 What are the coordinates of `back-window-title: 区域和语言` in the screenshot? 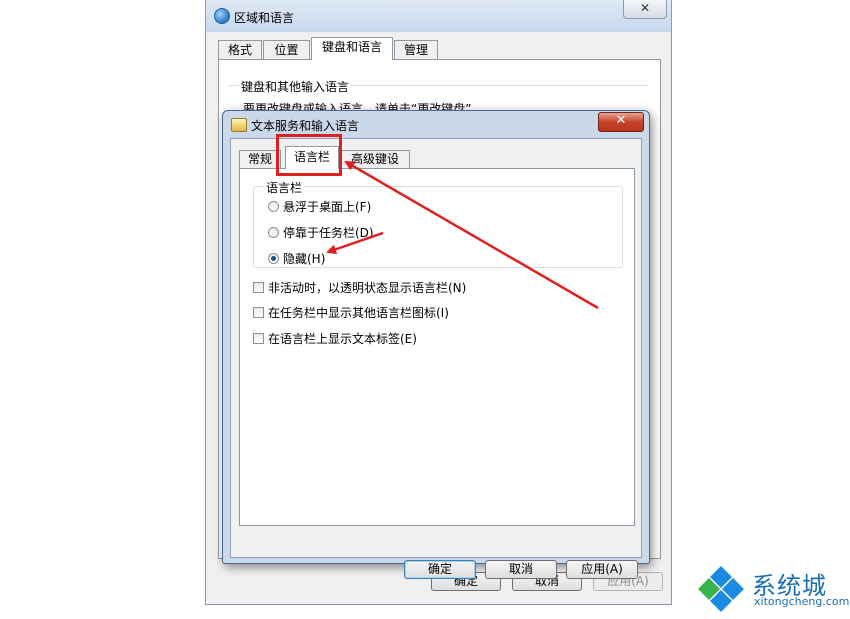 It's located at (264, 18).